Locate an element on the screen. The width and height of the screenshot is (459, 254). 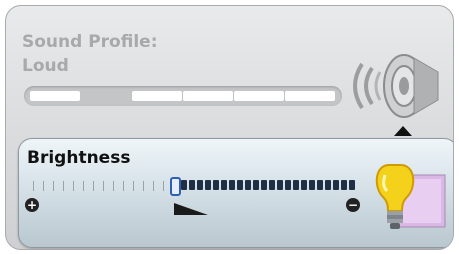
sound-profile-label: Sound Profile: is located at coordinates (90, 42).